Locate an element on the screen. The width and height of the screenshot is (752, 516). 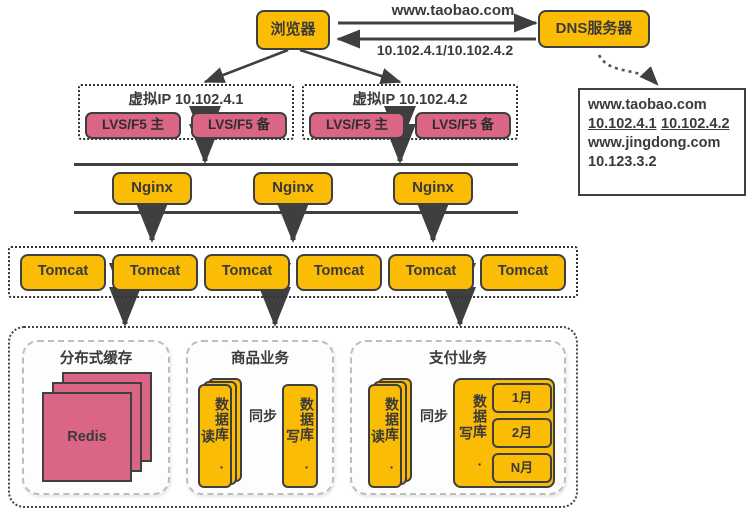
dns-record-row: 10.123.3.2 is located at coordinates (622, 162).